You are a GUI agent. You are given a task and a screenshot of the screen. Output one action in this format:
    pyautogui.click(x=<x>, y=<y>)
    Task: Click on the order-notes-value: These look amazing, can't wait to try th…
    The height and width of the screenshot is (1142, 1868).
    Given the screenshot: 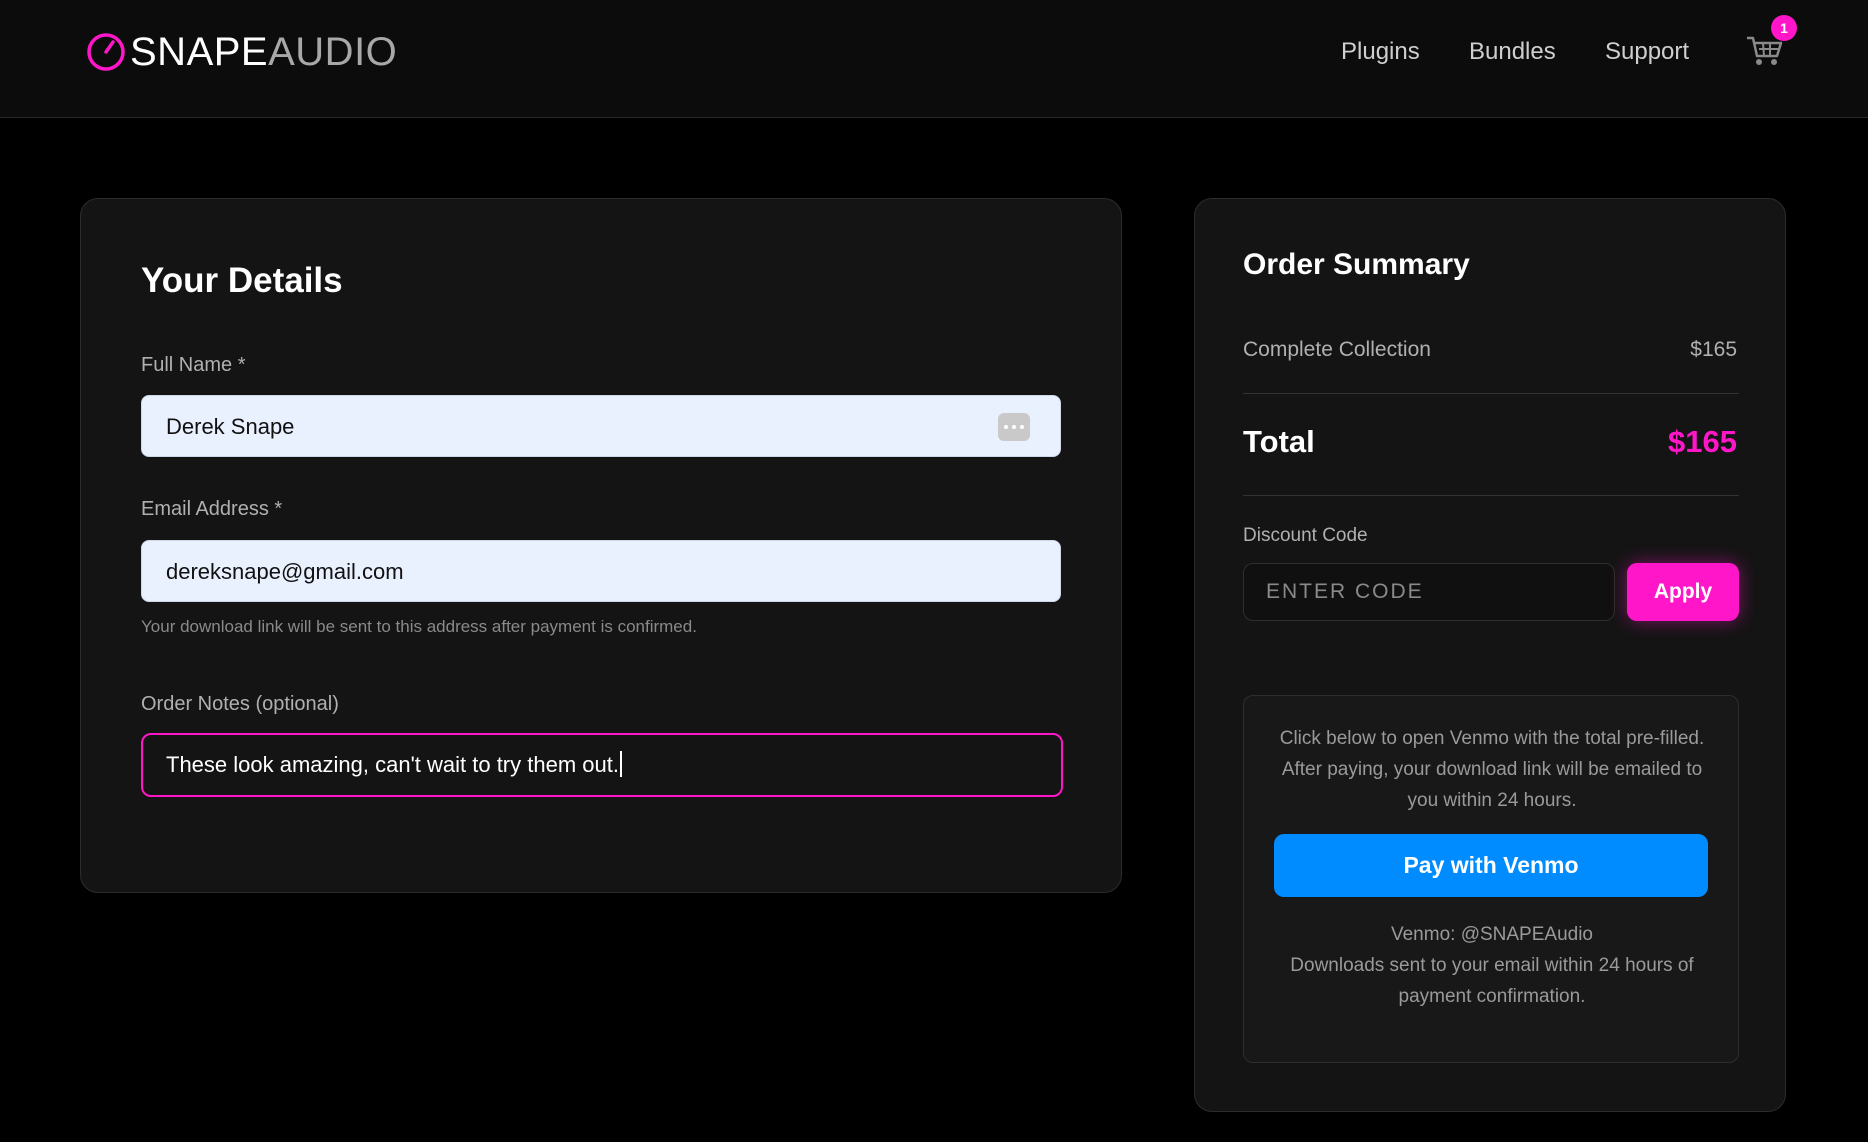 What is the action you would take?
    pyautogui.click(x=392, y=764)
    